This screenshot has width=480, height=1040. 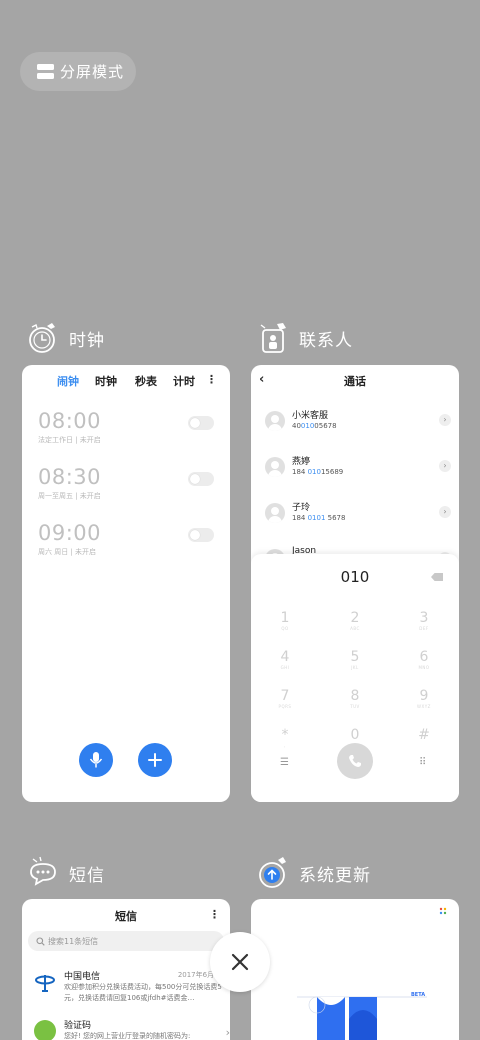 What do you see at coordinates (301, 462) in the screenshot?
I see `contact-name: 燕婷` at bounding box center [301, 462].